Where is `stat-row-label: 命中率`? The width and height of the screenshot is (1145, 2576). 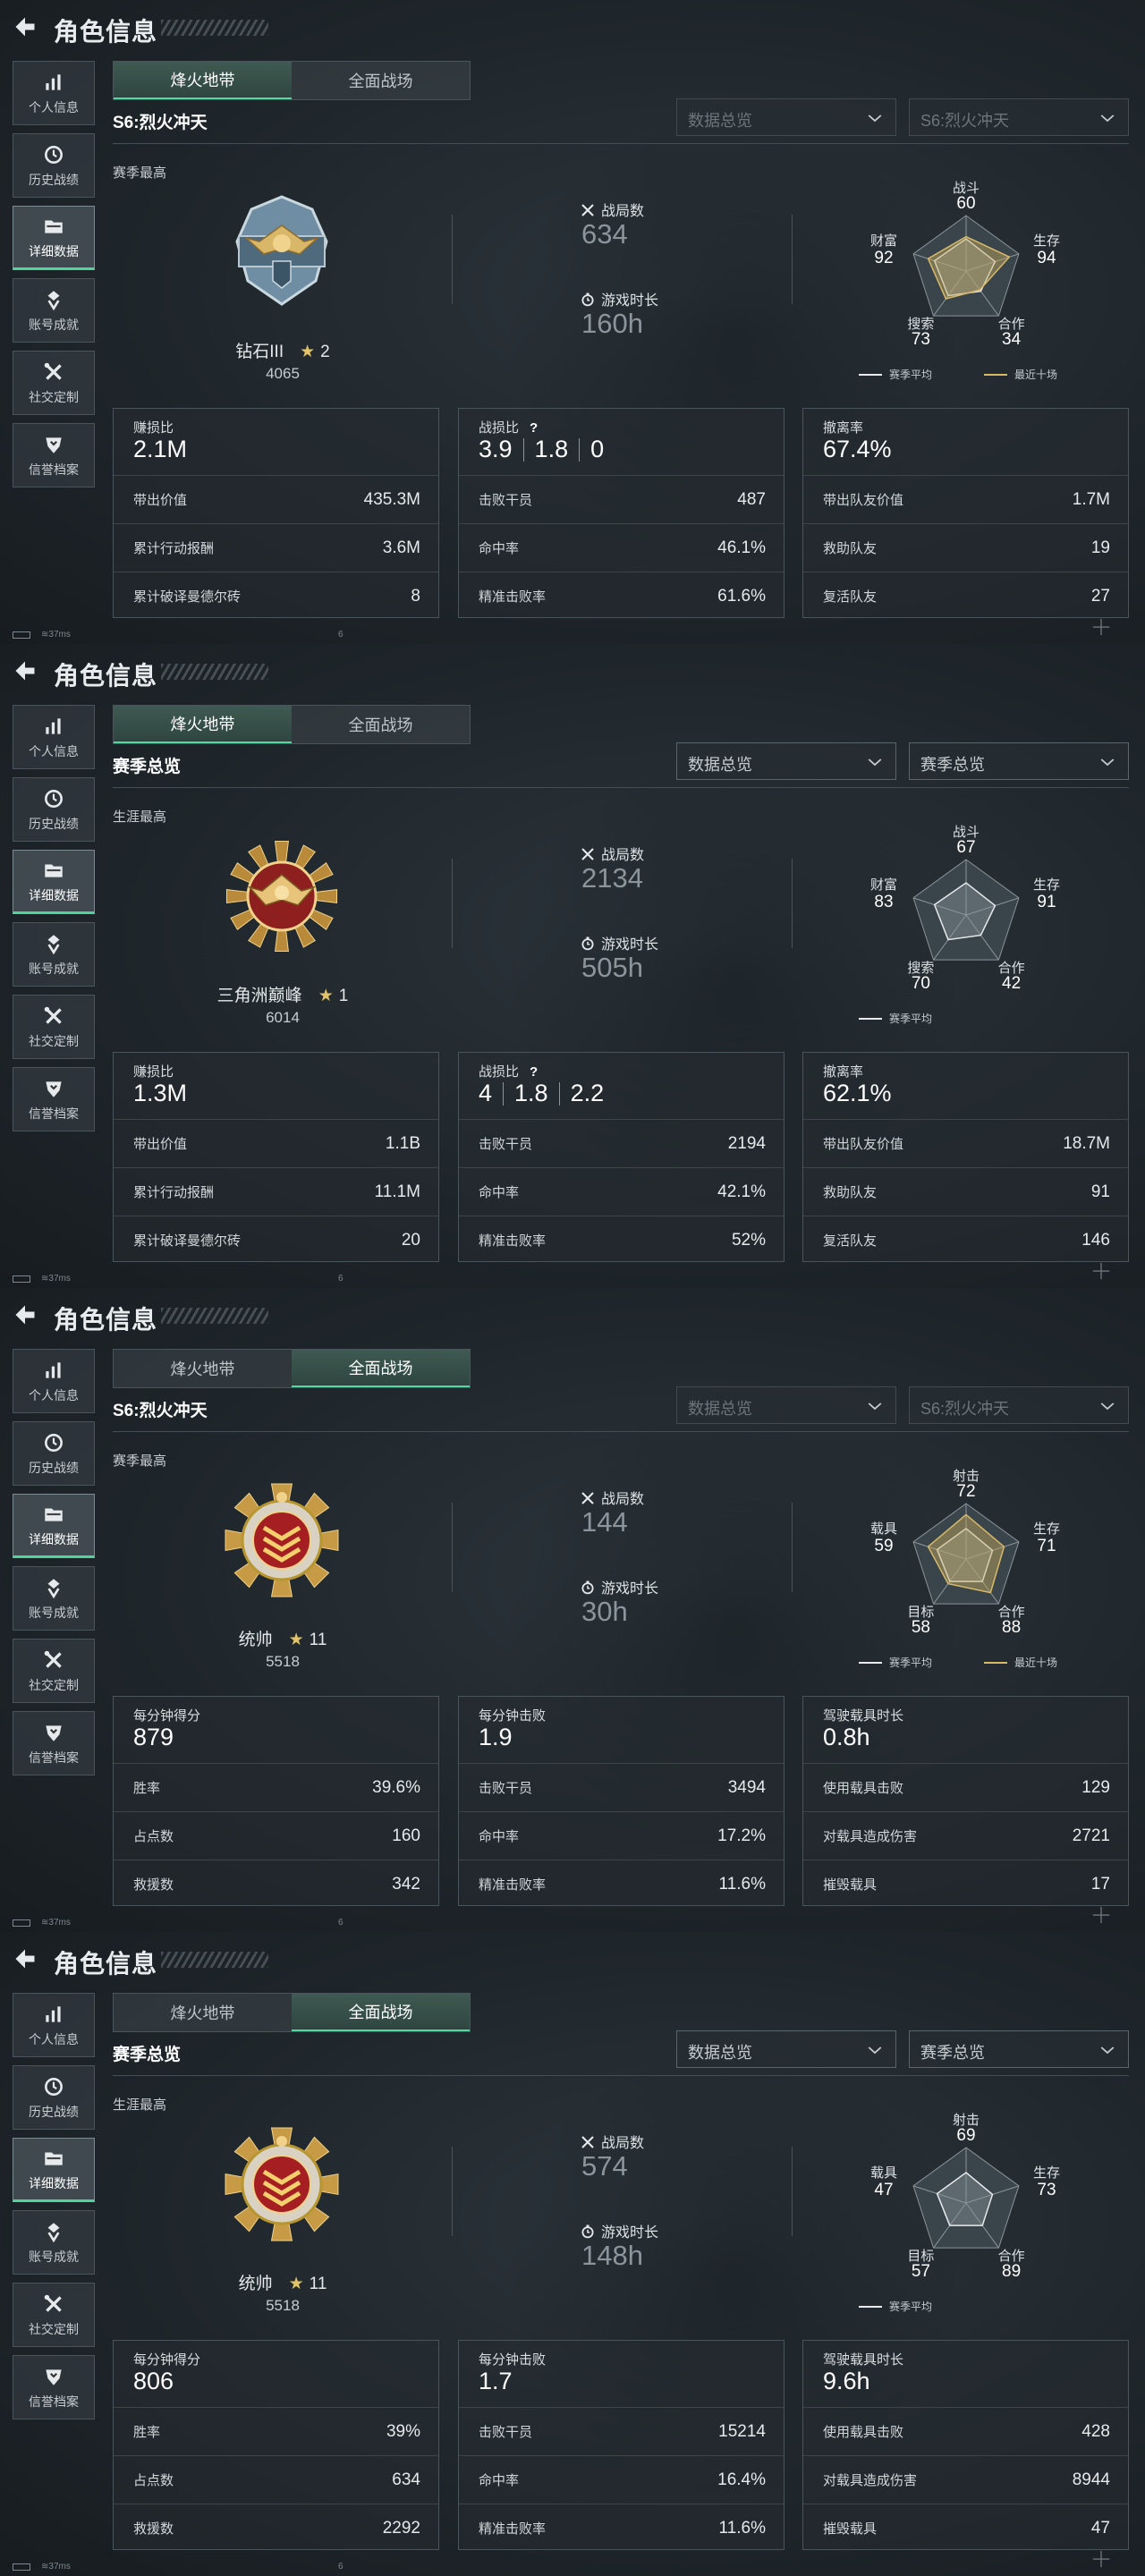
stat-row-label: 命中率 is located at coordinates (499, 2480).